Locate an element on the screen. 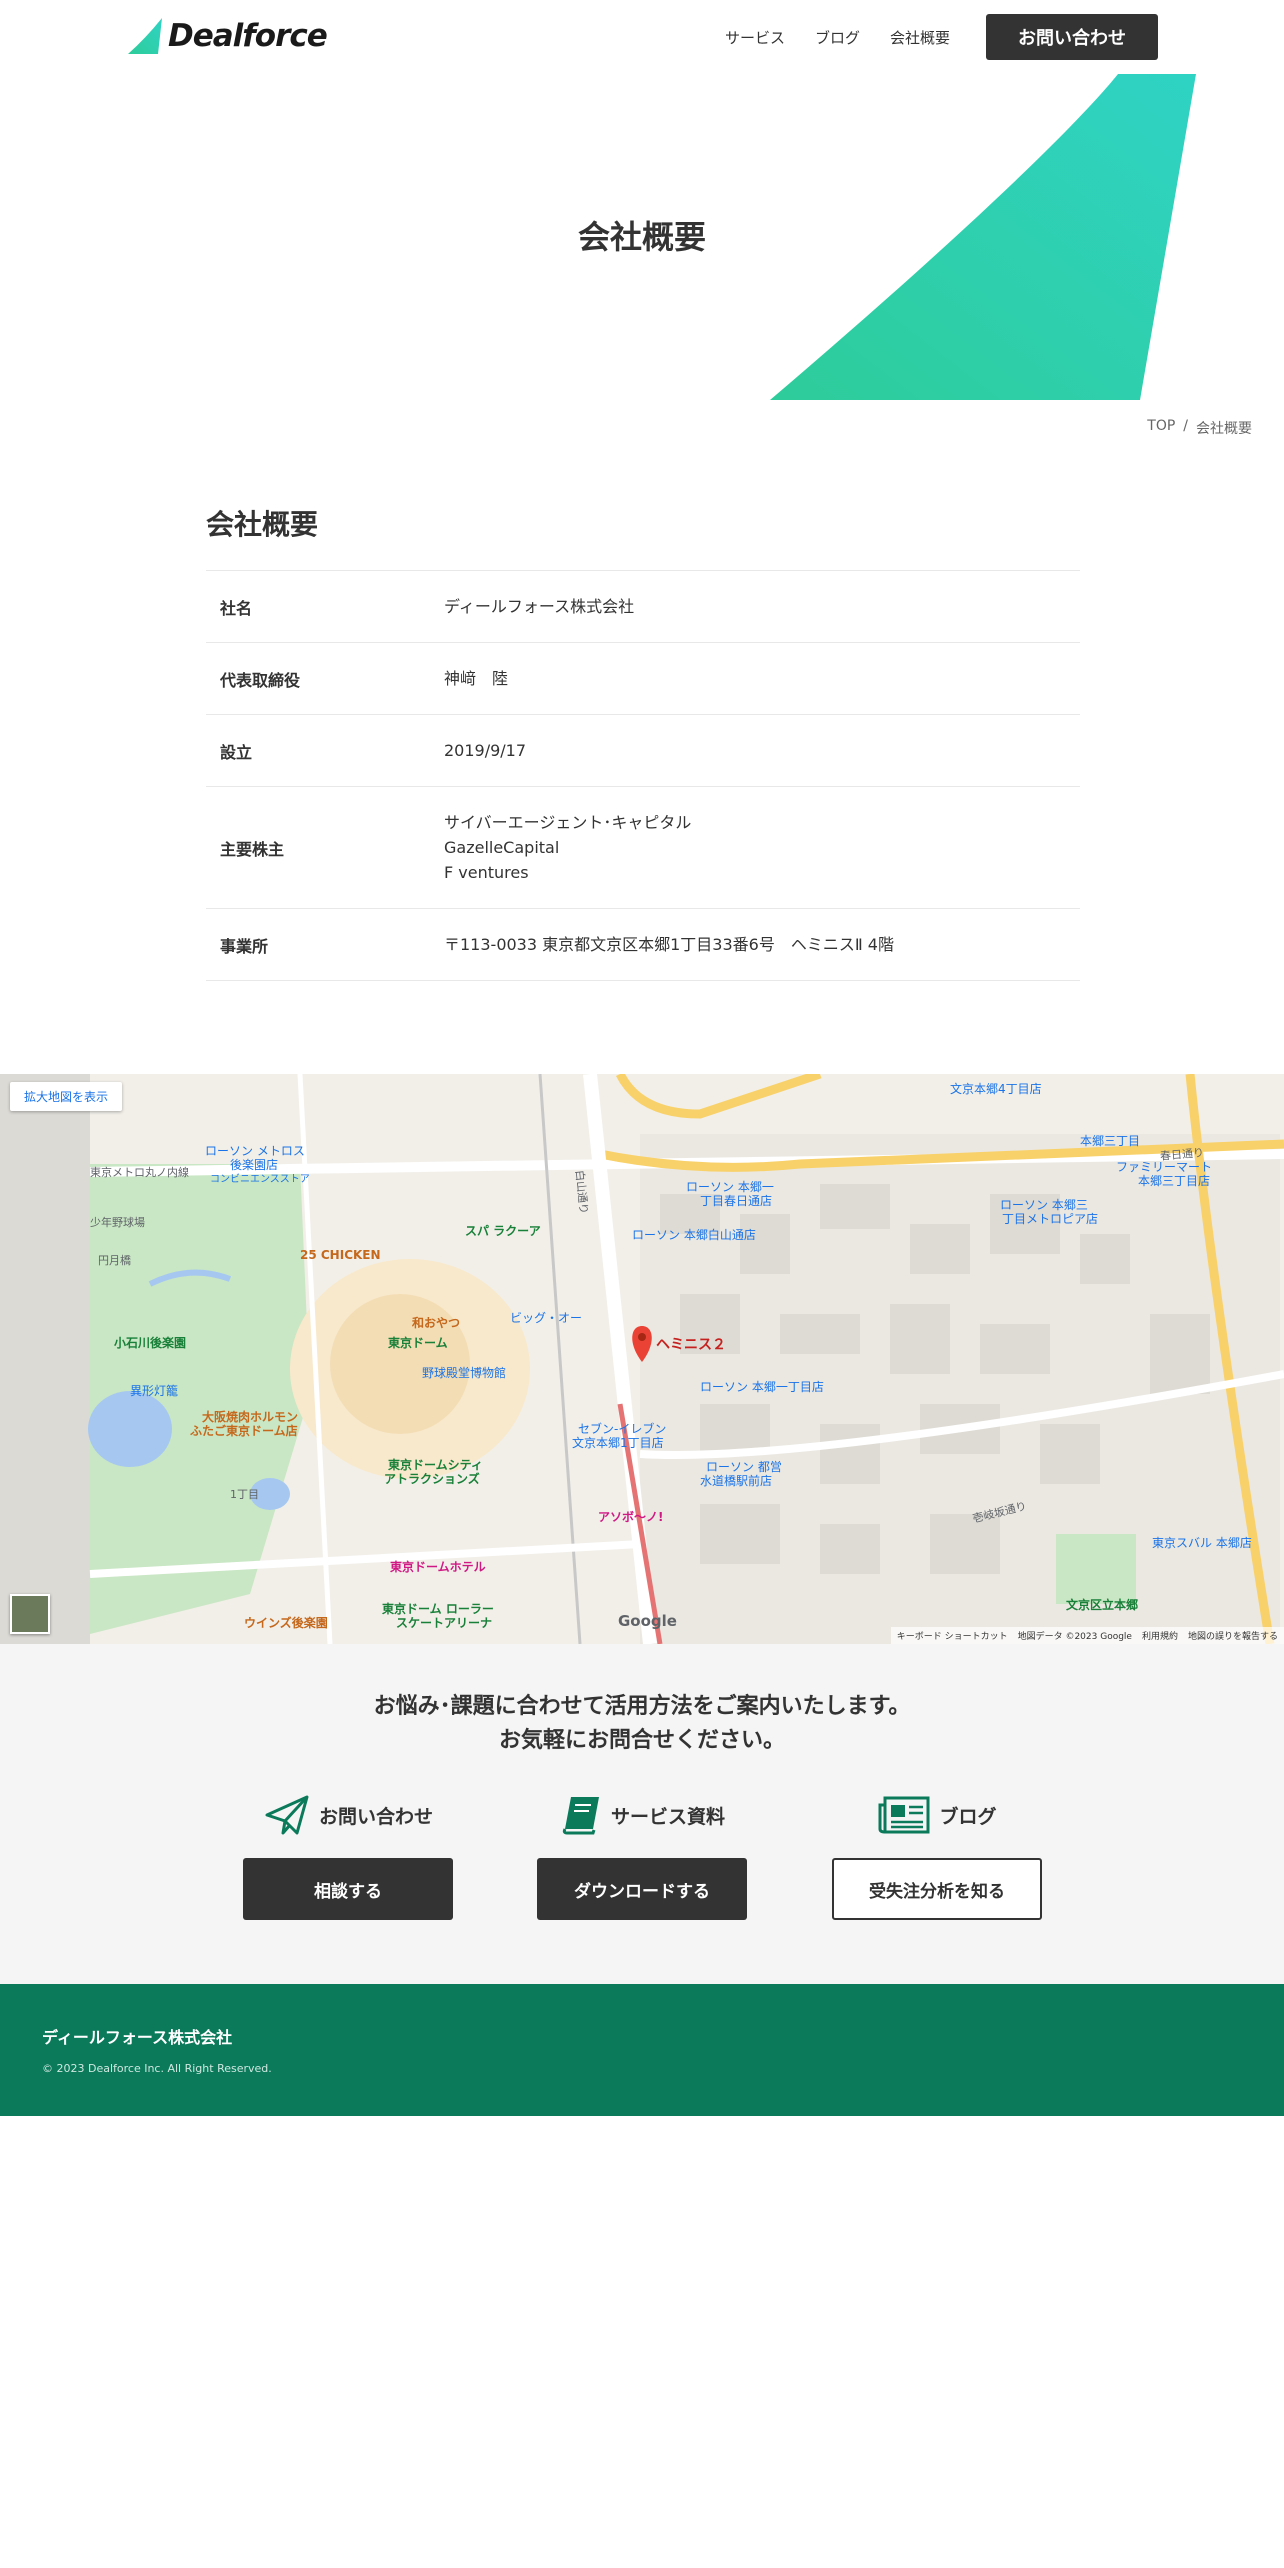 This screenshot has width=1284, height=2568. map-label: スケートアリーナ is located at coordinates (444, 1623).